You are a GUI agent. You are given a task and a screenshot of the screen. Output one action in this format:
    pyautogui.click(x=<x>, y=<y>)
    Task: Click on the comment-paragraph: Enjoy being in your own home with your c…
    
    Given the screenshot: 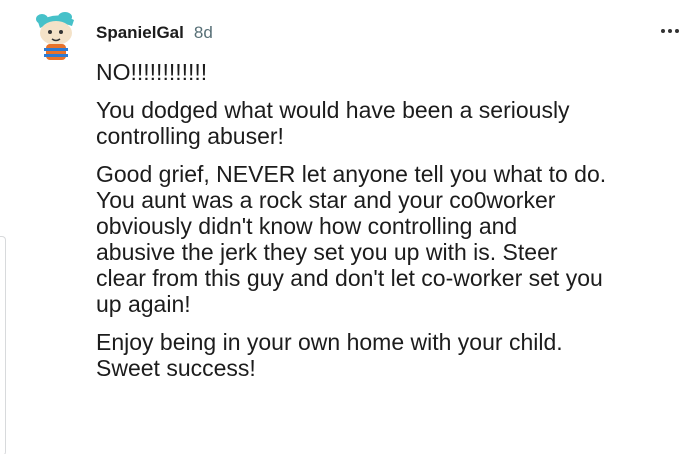 What is the action you would take?
    pyautogui.click(x=329, y=355)
    